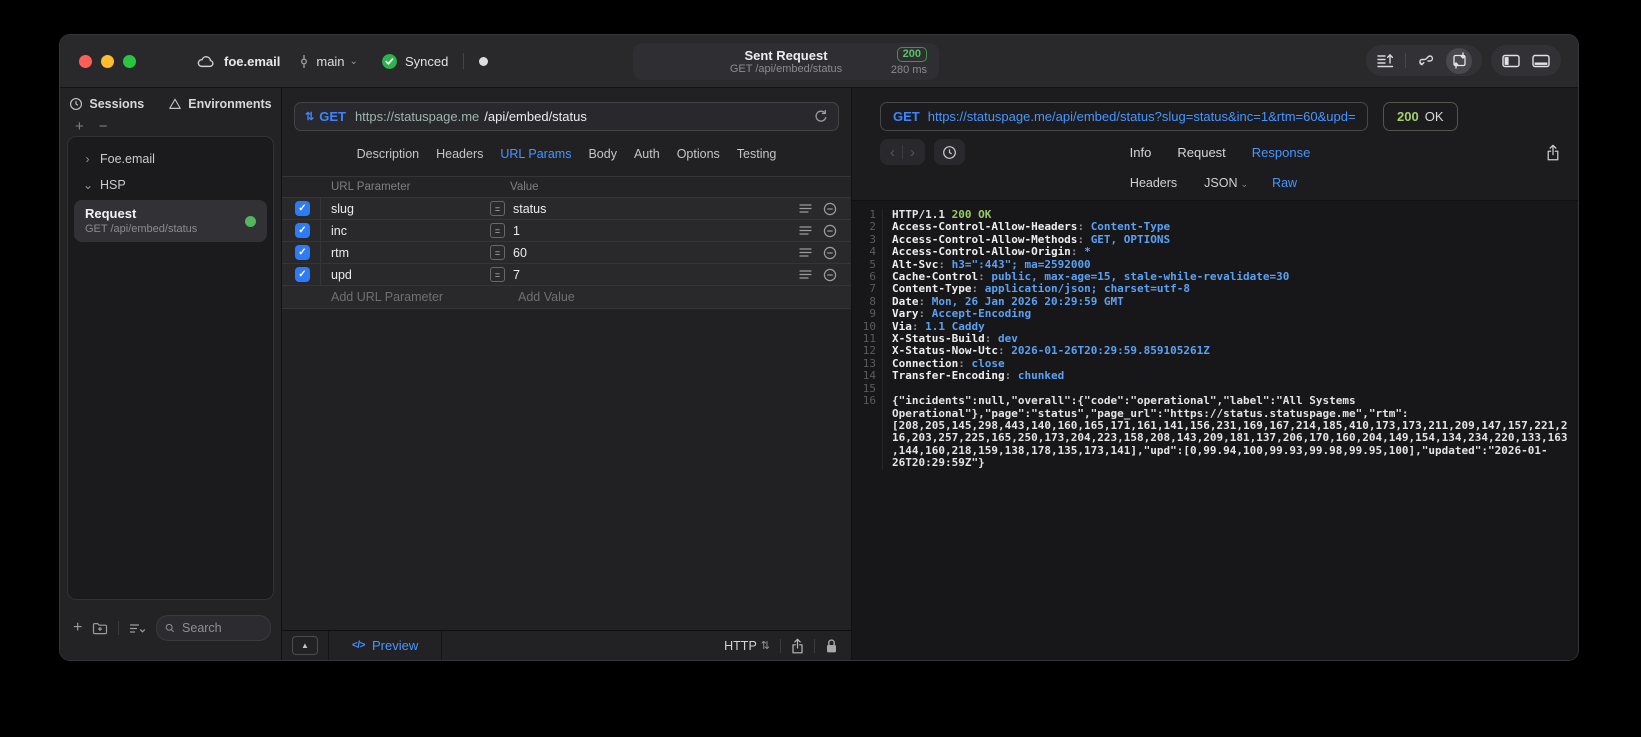  Describe the element at coordinates (535, 116) in the screenshot. I see `request-url-path: /api/embed/status` at that location.